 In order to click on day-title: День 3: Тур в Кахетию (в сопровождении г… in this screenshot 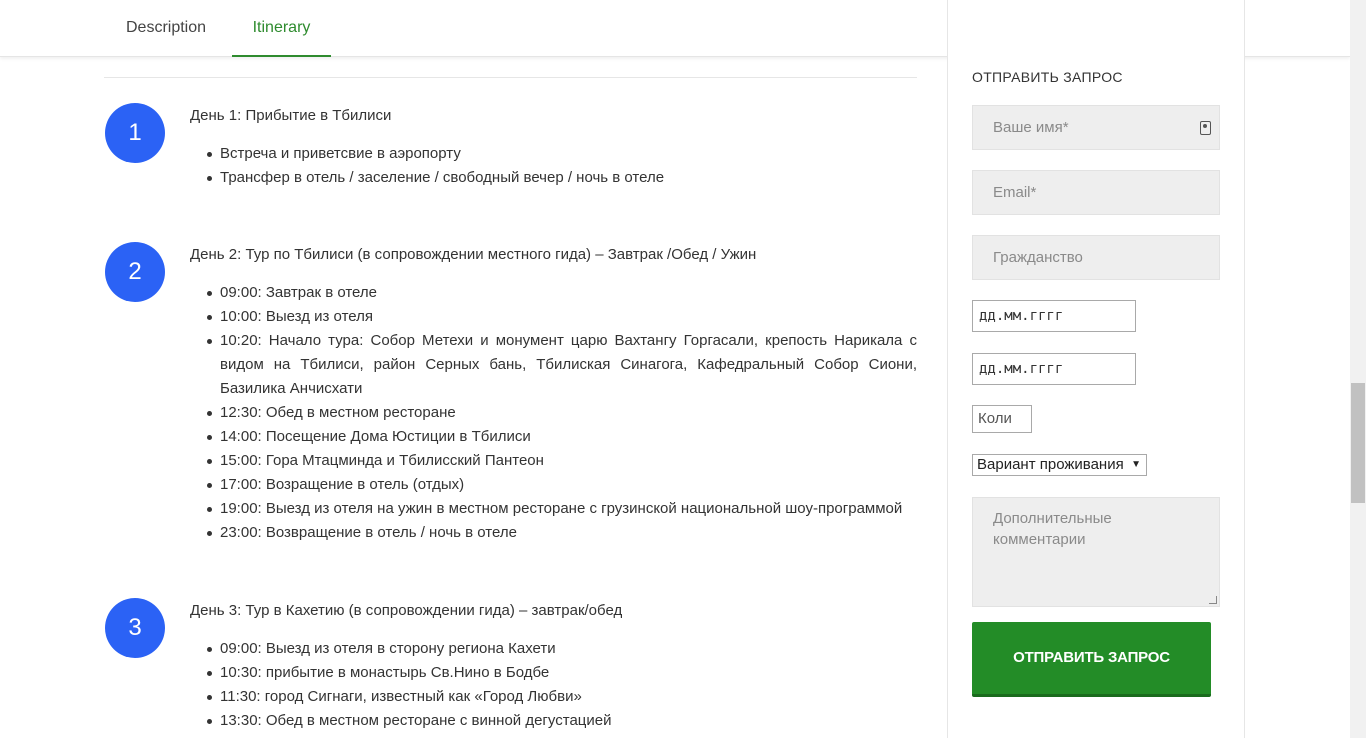, I will do `click(406, 610)`.